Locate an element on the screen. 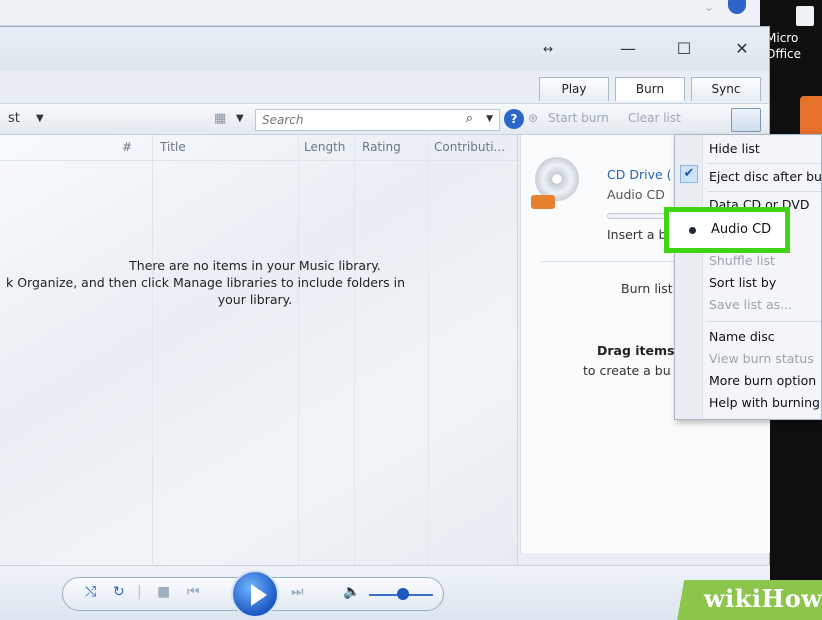 The image size is (822, 620). clear-list-button: Clear list is located at coordinates (654, 118).